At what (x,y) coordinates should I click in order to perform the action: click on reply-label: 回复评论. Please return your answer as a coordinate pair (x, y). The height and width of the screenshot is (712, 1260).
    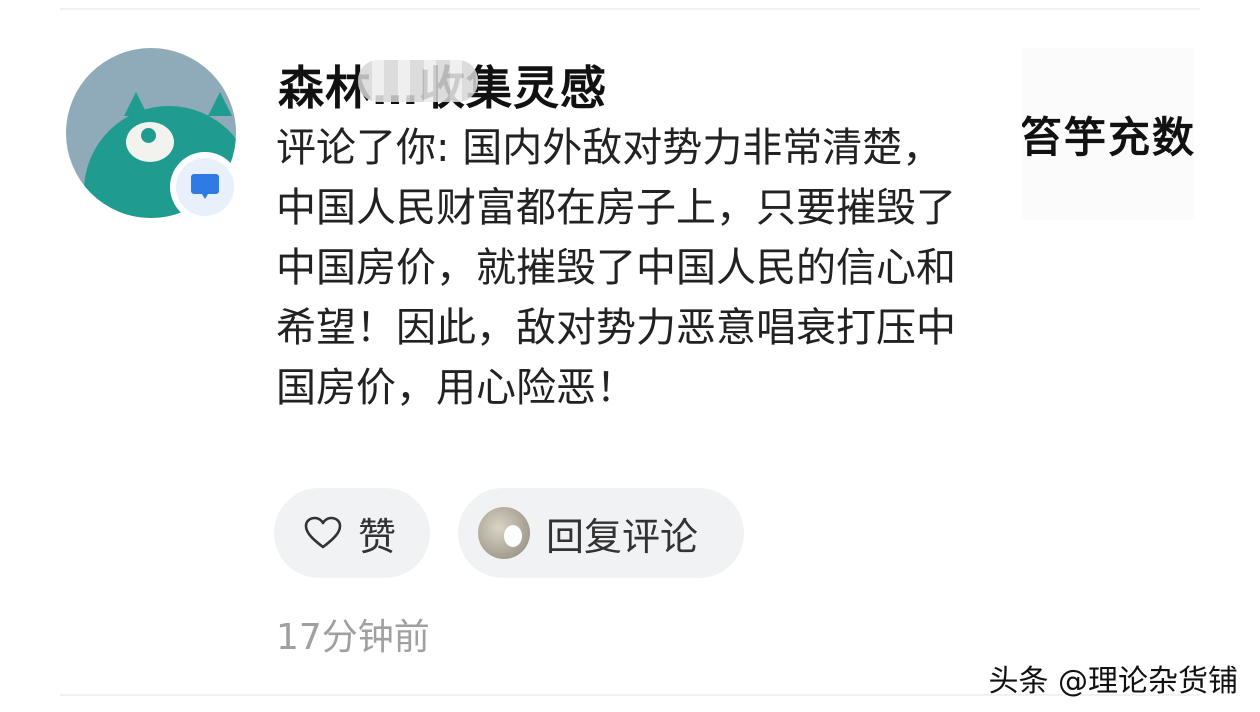
    Looking at the image, I should click on (622, 536).